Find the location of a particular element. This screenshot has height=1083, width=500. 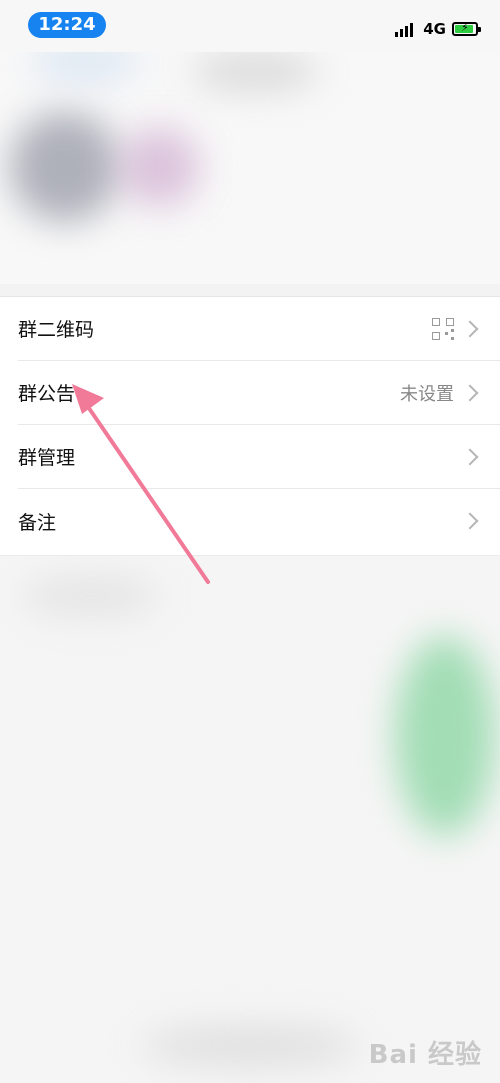

network-label: 4G is located at coordinates (434, 29).